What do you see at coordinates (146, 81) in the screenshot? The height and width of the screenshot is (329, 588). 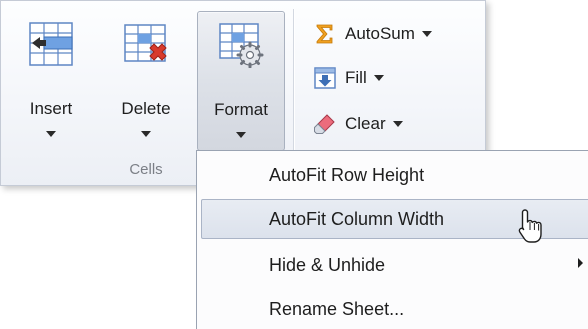 I see `delete-button: Delete` at bounding box center [146, 81].